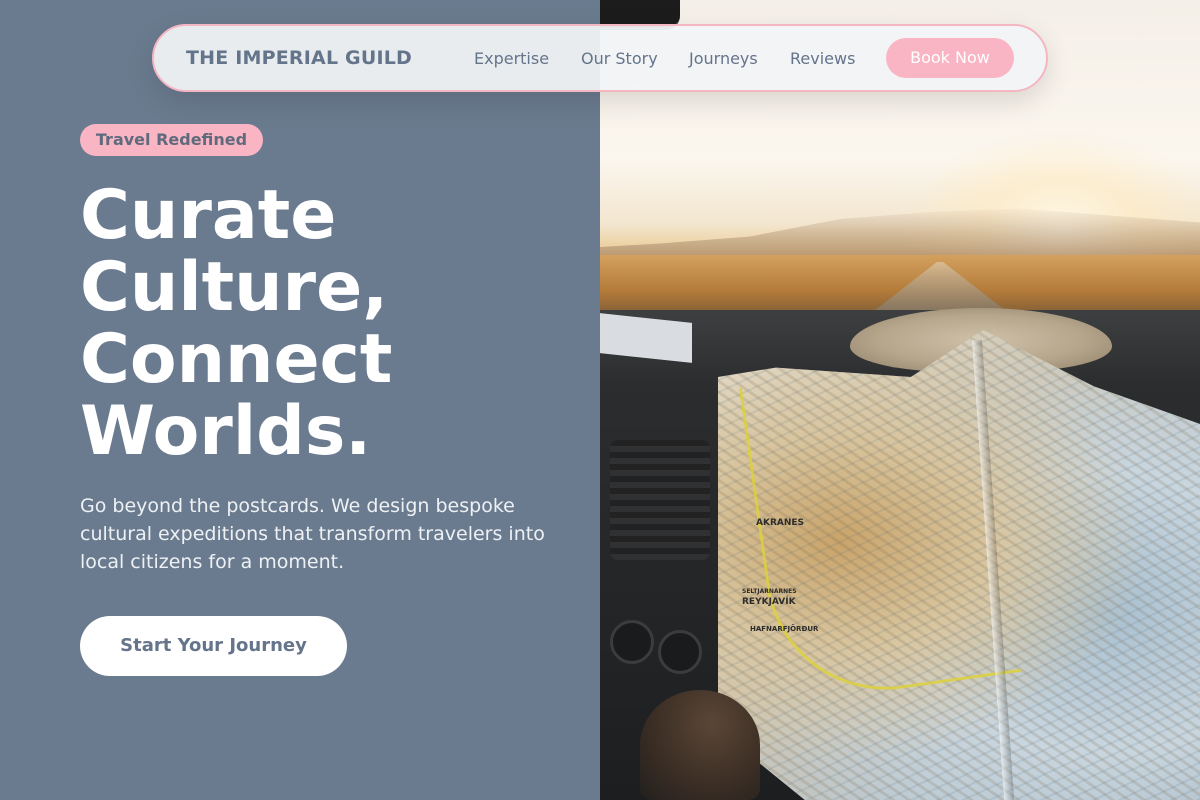 Image resolution: width=1200 pixels, height=800 pixels. I want to click on start-journey-button: Start Your Journey, so click(213, 646).